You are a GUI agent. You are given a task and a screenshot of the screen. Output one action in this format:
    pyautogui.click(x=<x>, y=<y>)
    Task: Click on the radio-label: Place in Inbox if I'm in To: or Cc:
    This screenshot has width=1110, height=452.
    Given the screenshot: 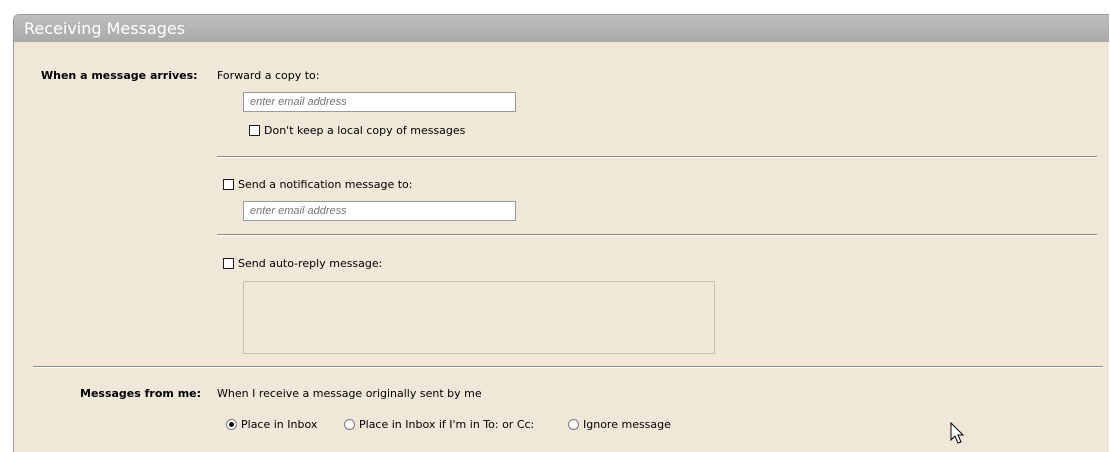 What is the action you would take?
    pyautogui.click(x=447, y=424)
    